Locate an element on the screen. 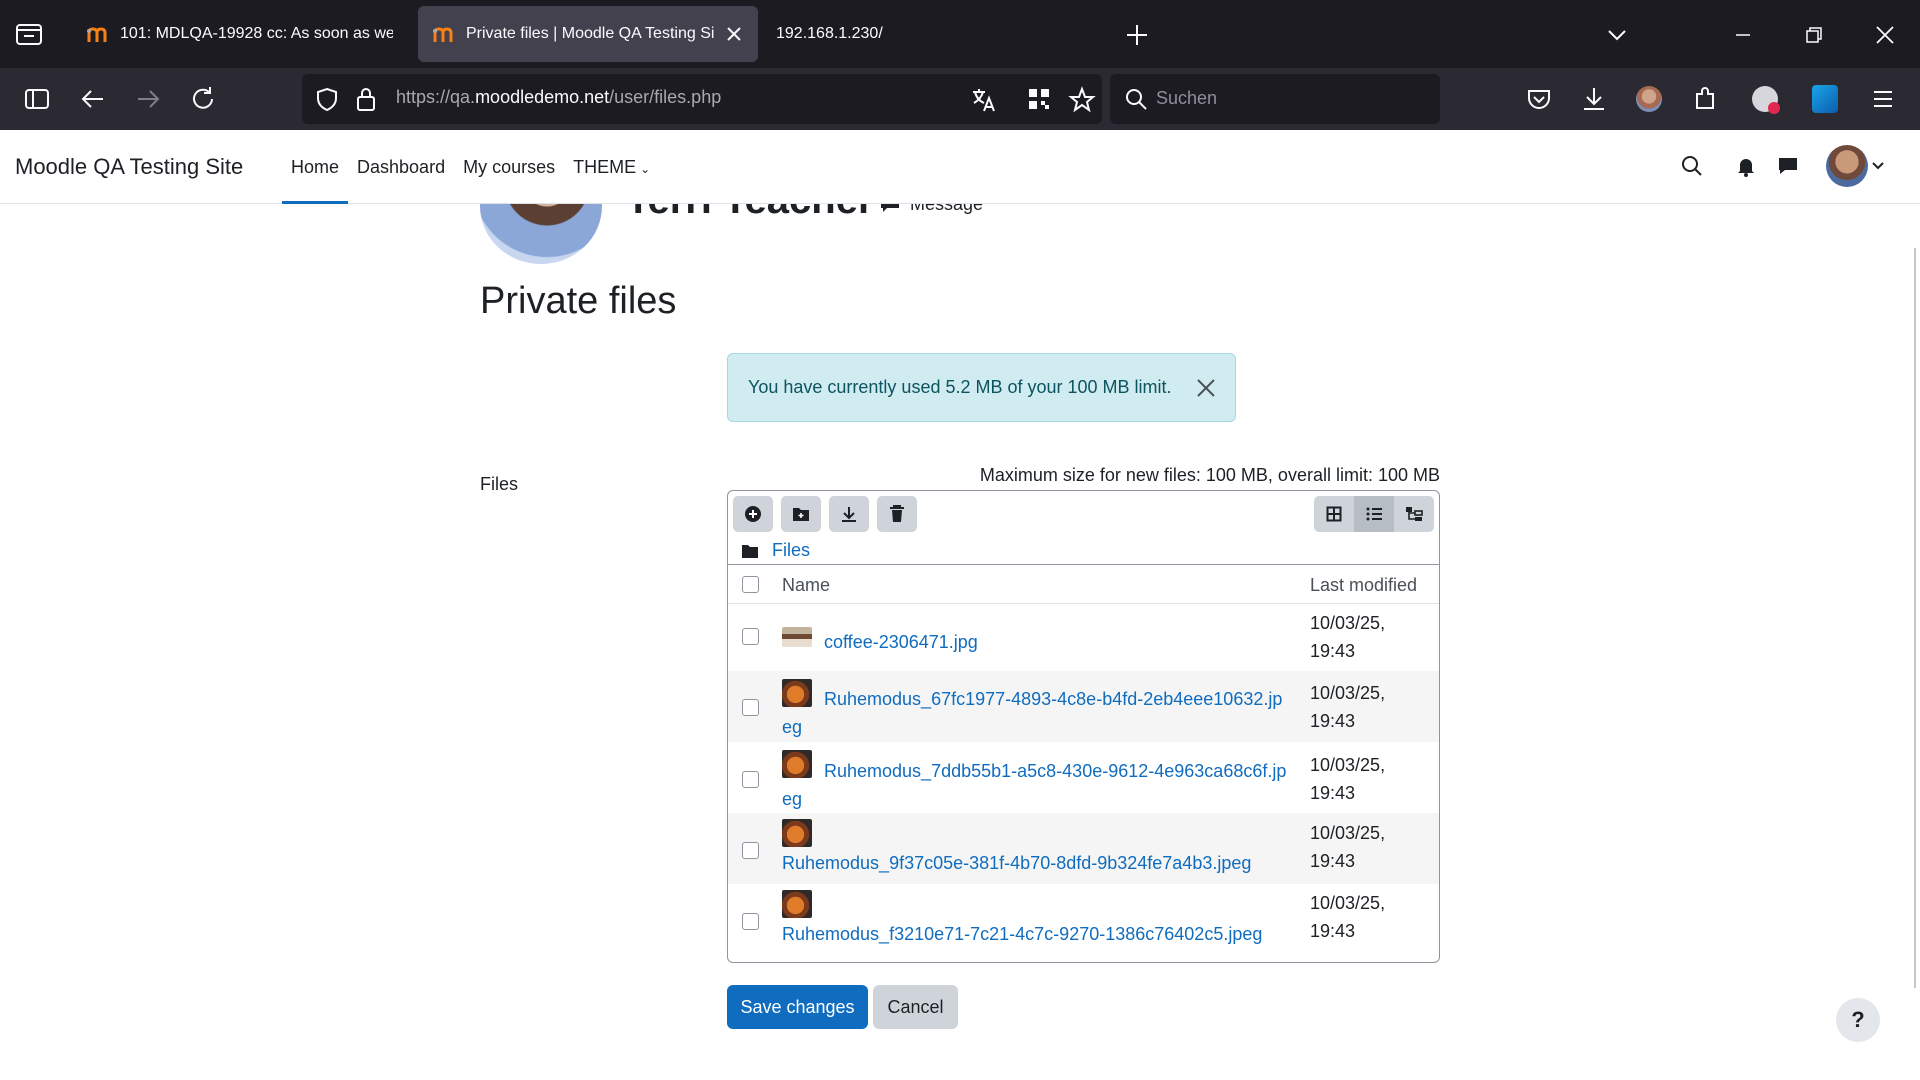  chevron-down-icon: ⌄ is located at coordinates (645, 169).